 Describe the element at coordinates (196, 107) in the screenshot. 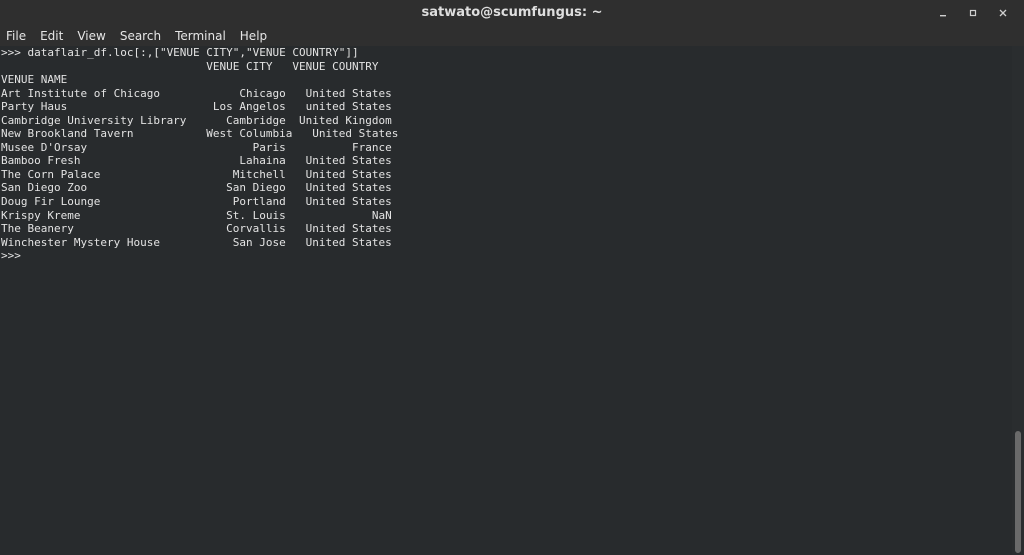

I see `output-row: Party Haus Los Angelos united States` at that location.